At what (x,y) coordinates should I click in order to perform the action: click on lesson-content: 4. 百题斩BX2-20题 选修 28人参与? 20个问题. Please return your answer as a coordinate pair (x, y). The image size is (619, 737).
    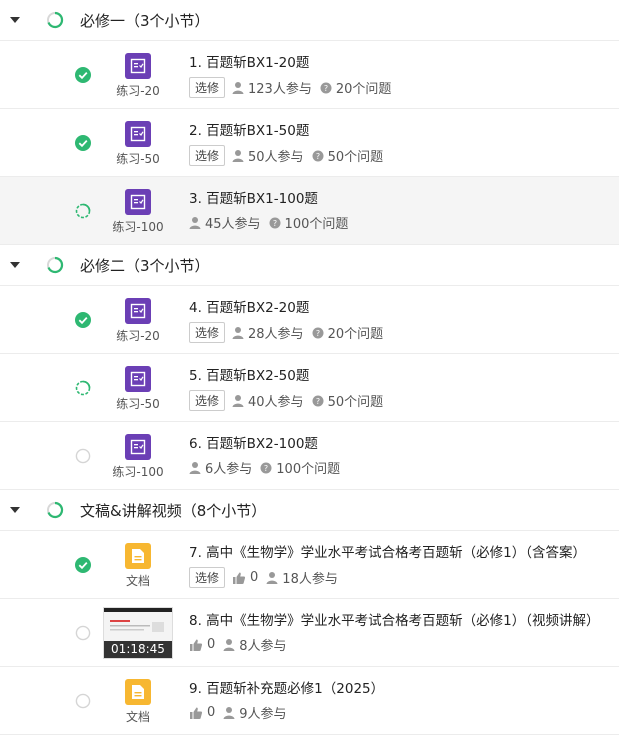
    Looking at the image, I should click on (290, 319).